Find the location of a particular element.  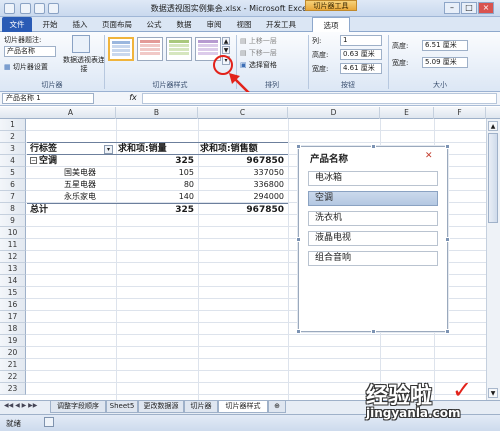

name-box: 产品名称 1 is located at coordinates (48, 98).